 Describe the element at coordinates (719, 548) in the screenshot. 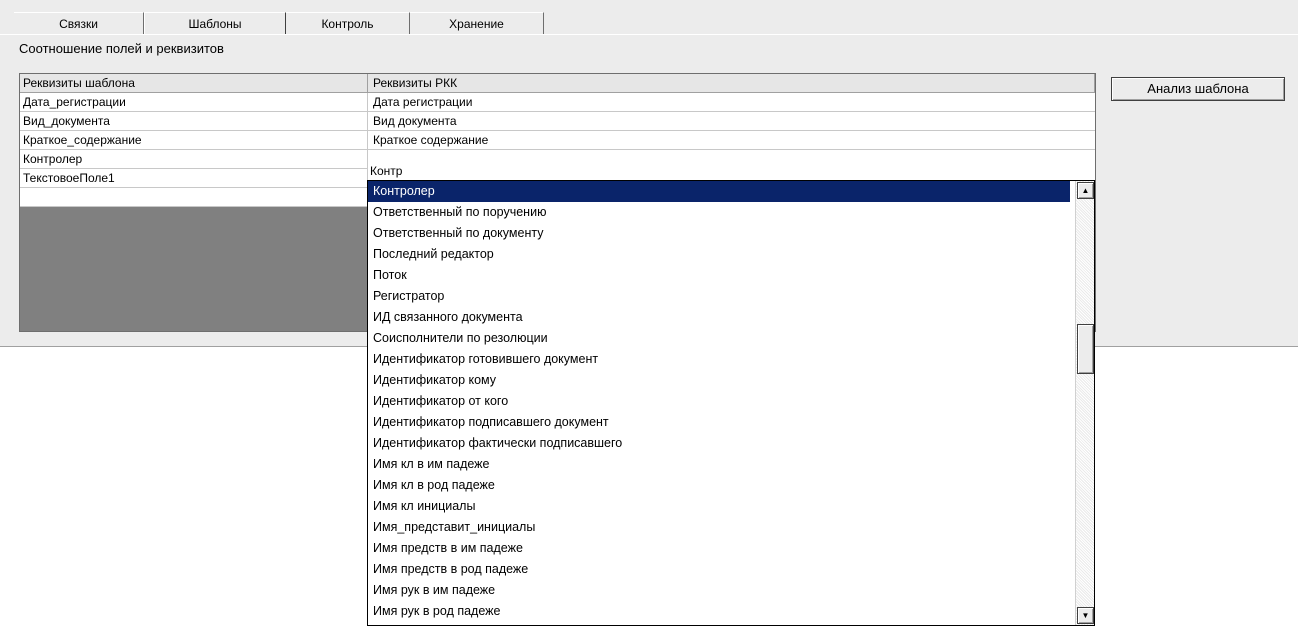

I see `dropdown-option: Имя предств в им падеже` at that location.